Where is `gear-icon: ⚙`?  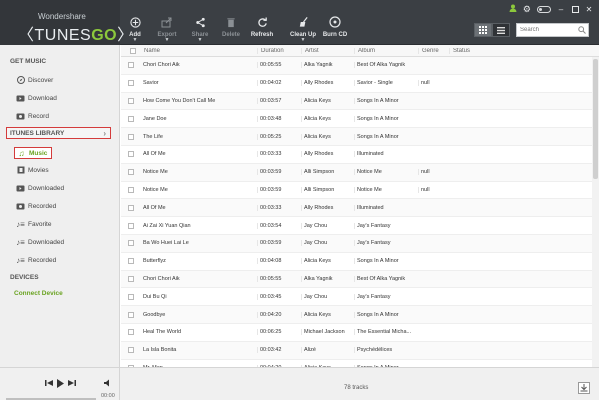 gear-icon: ⚙ is located at coordinates (527, 9).